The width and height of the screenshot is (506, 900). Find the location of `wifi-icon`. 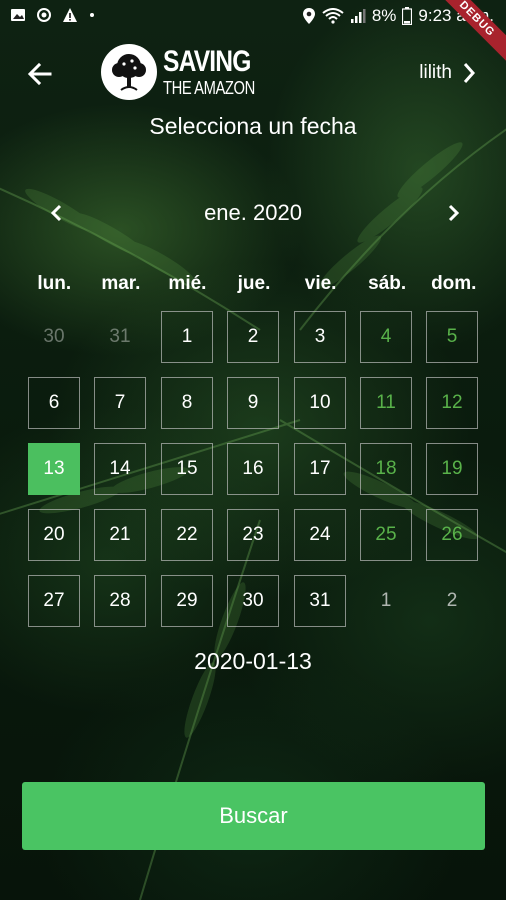

wifi-icon is located at coordinates (333, 16).